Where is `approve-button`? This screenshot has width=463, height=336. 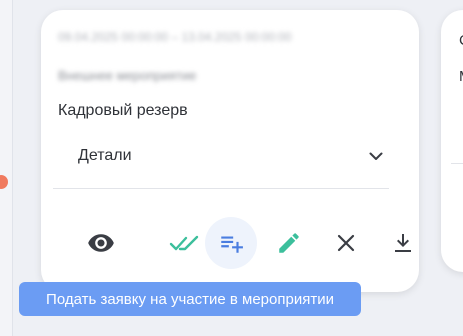
approve-button is located at coordinates (184, 243).